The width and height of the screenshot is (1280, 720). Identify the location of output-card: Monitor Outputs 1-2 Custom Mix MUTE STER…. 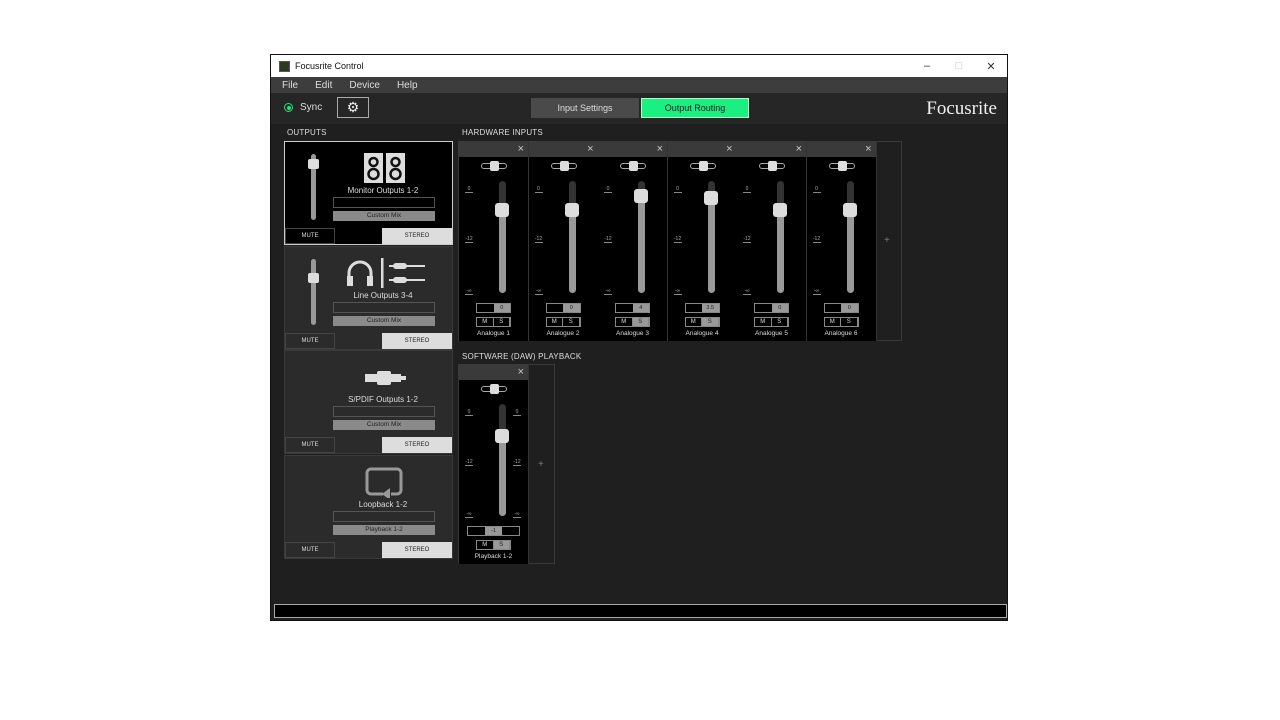
(368, 193).